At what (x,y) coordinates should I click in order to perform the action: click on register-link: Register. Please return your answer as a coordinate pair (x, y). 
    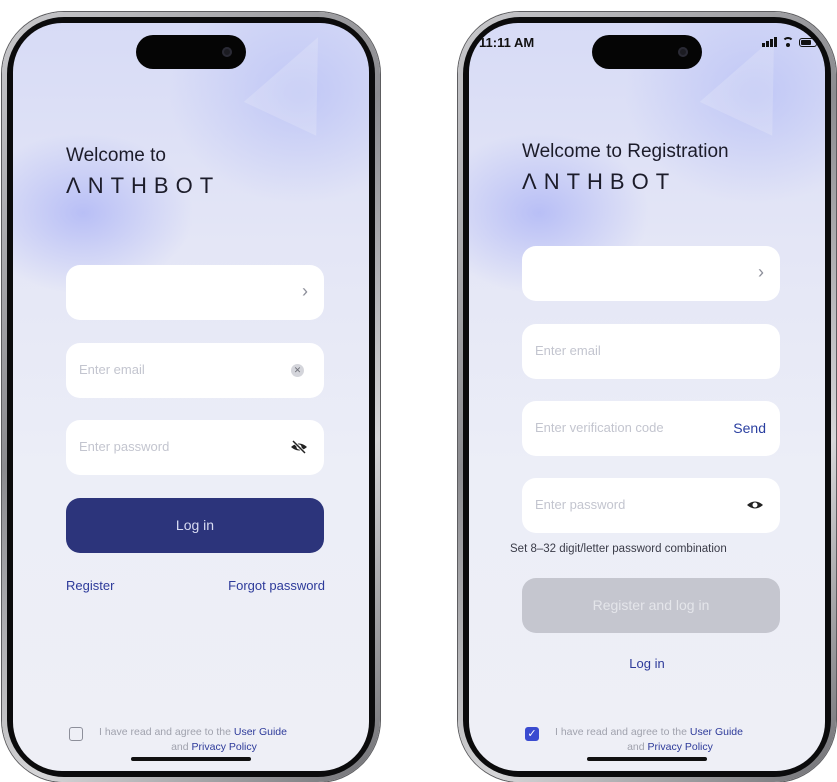
    Looking at the image, I should click on (90, 585).